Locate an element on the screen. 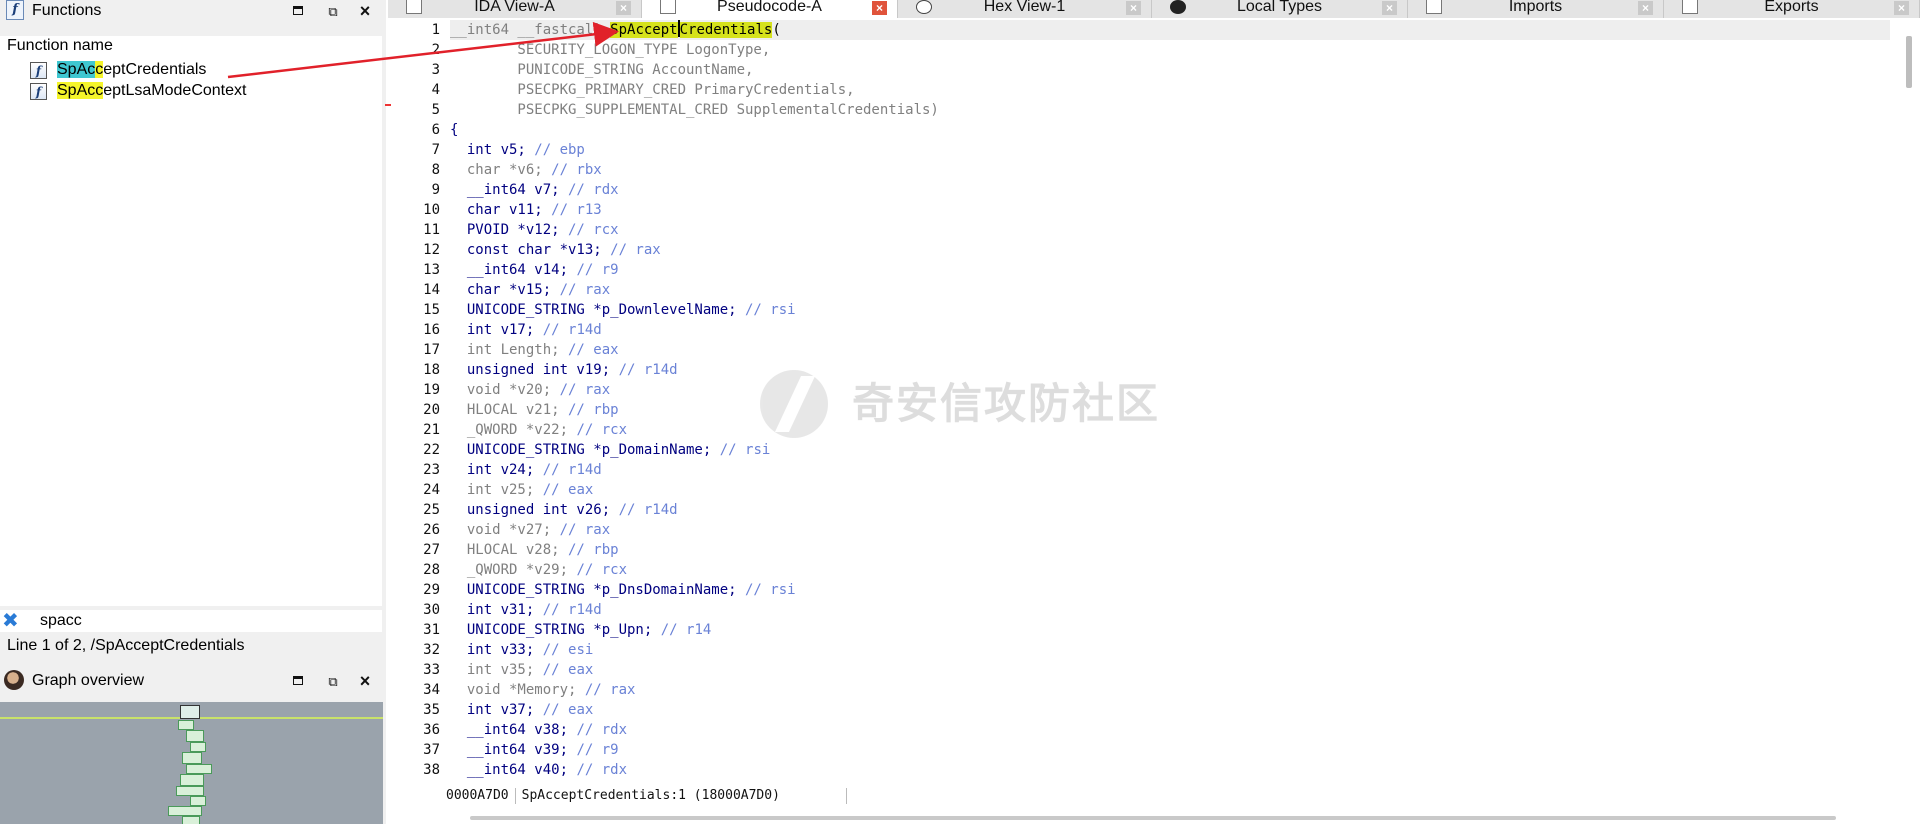 This screenshot has height=824, width=1920. code-line: PSECPKG_PRIMARY_CRED PrimaryCredentials, is located at coordinates (1170, 90).